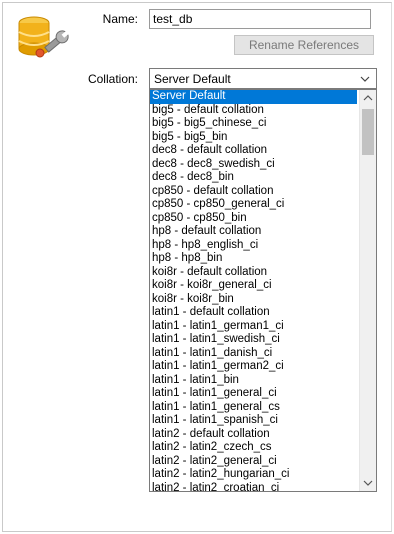 The height and width of the screenshot is (534, 394). I want to click on collation-select-value: Server Default, so click(192, 79).